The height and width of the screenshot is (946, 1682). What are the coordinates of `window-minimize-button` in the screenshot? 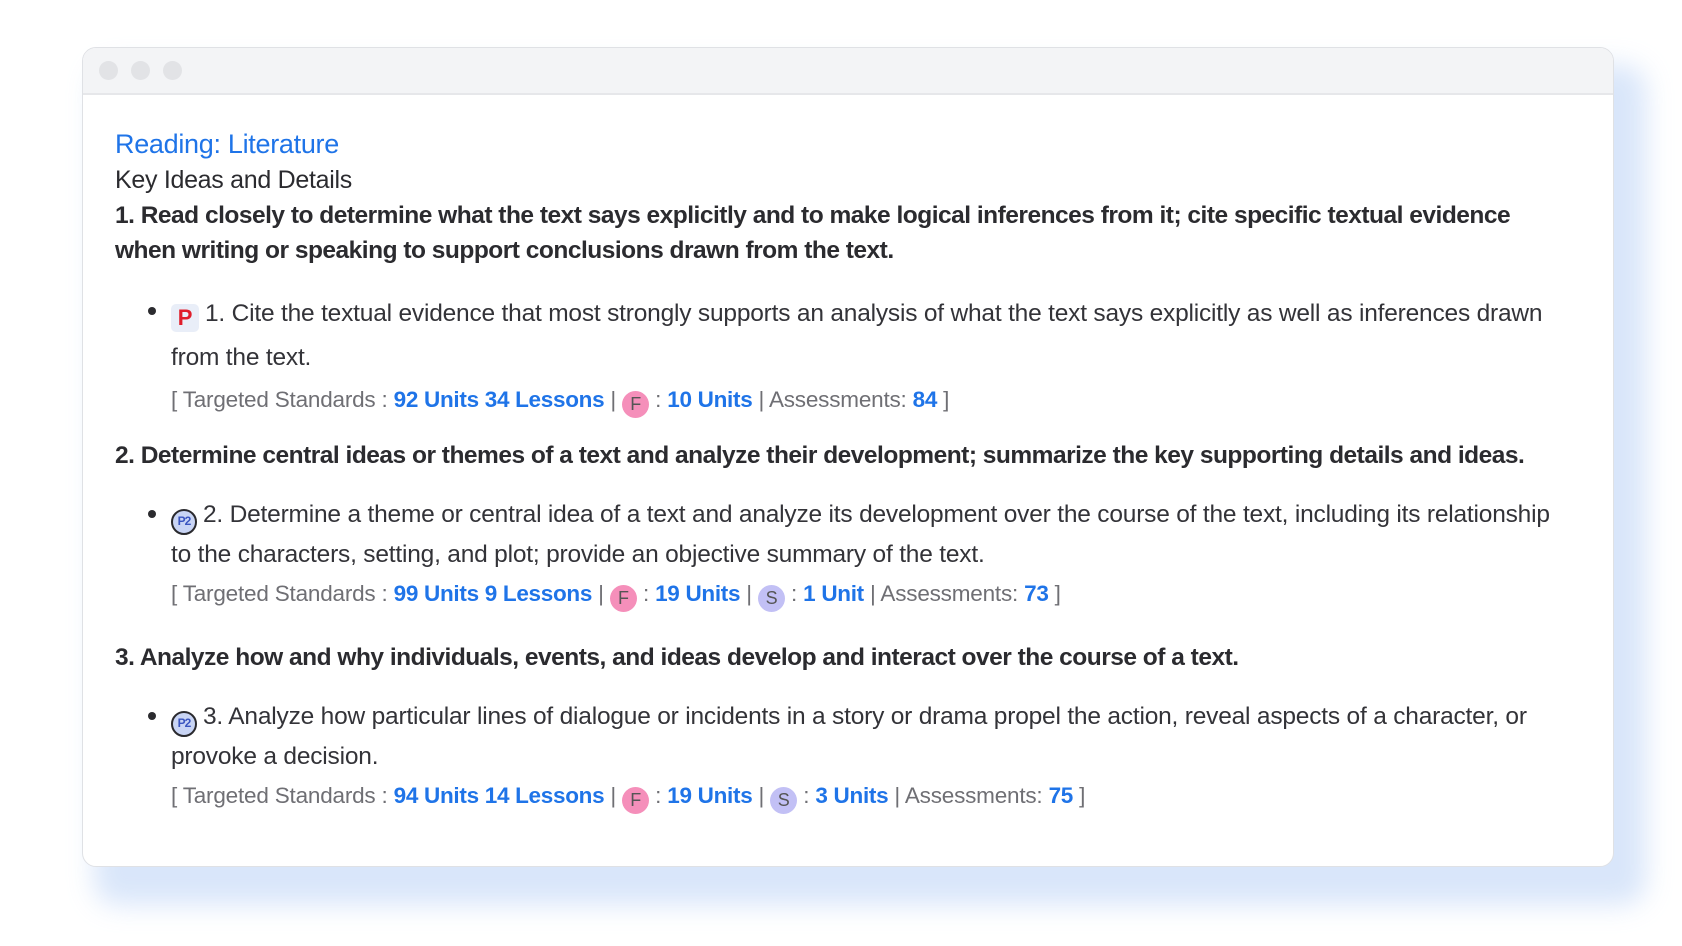 It's located at (140, 70).